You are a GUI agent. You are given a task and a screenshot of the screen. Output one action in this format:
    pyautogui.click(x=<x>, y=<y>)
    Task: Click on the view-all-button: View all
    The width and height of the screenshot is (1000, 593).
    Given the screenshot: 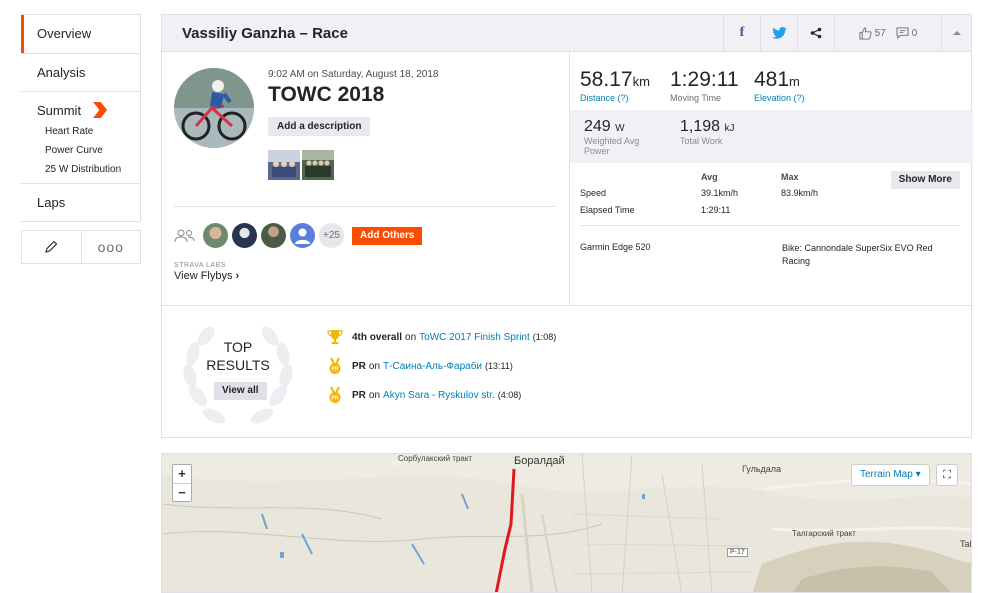 What is the action you would take?
    pyautogui.click(x=240, y=391)
    